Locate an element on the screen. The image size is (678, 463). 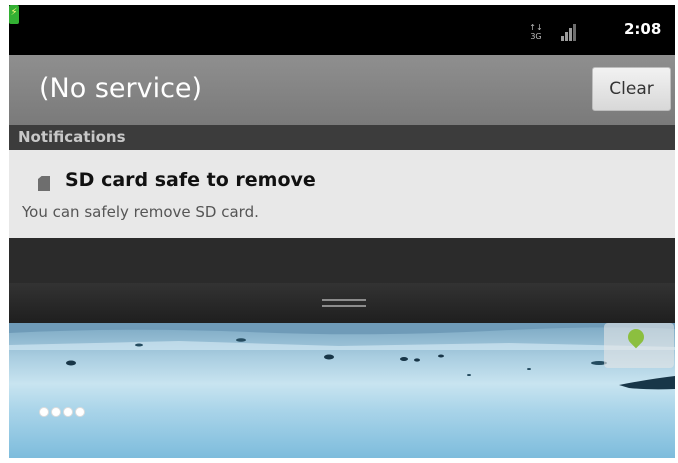
status-bar: ↑↓3G 2:08 is located at coordinates (342, 30).